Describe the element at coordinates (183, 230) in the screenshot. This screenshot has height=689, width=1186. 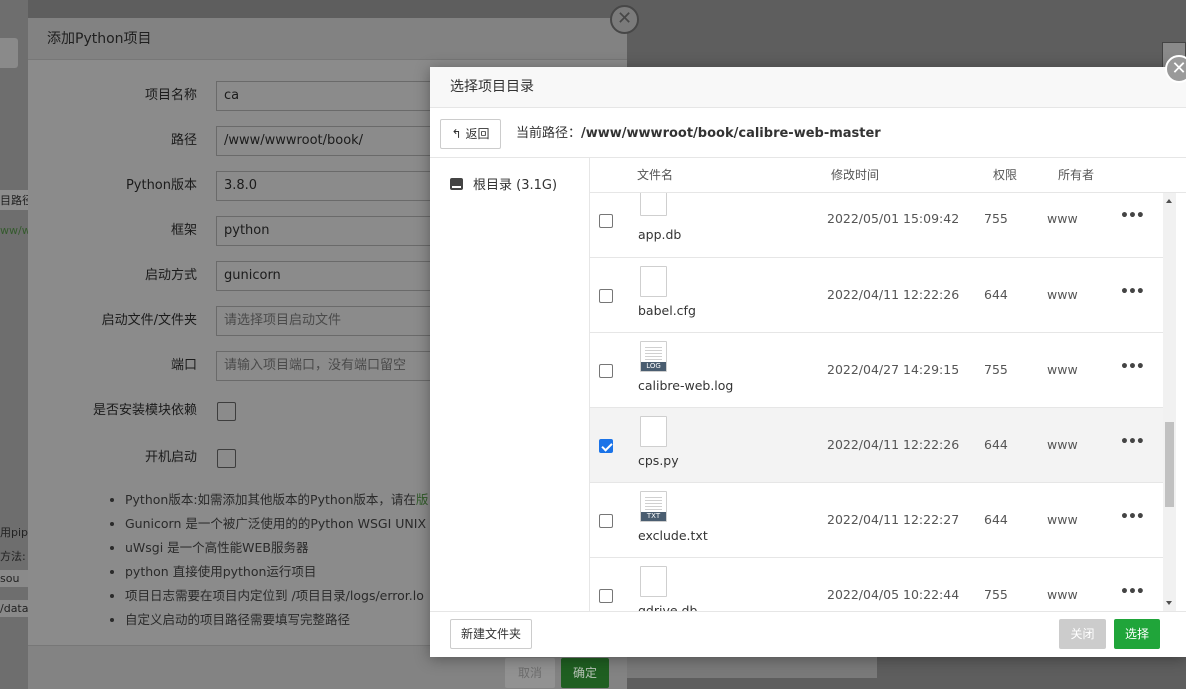
I see `field-label: 框架` at that location.